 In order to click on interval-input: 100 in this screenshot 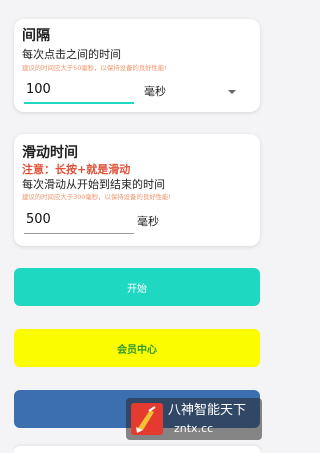, I will do `click(79, 92)`.